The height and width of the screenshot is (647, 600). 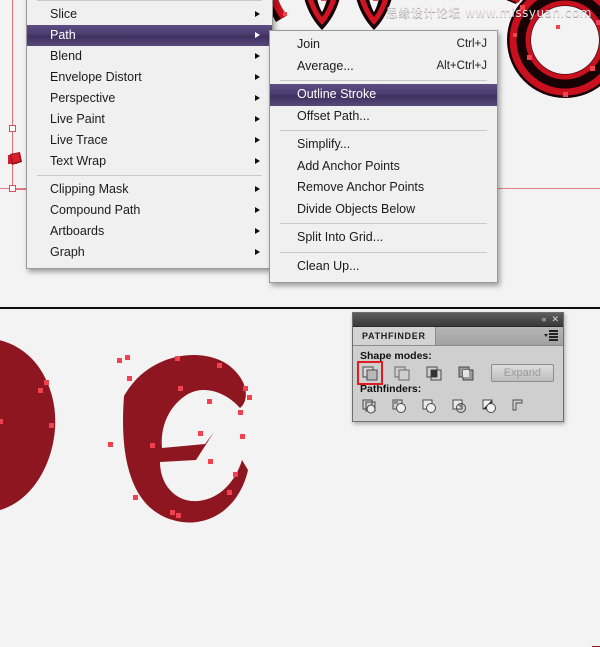 I want to click on menu-item-label: Envelope Distort, so click(x=96, y=77).